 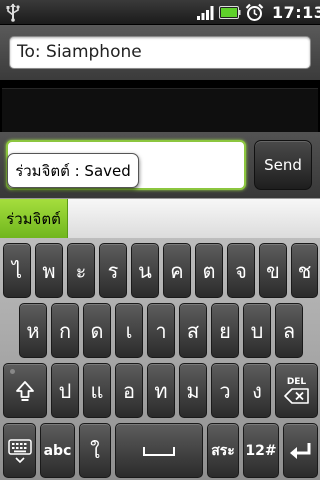 I want to click on key-label: ต, so click(x=209, y=270).